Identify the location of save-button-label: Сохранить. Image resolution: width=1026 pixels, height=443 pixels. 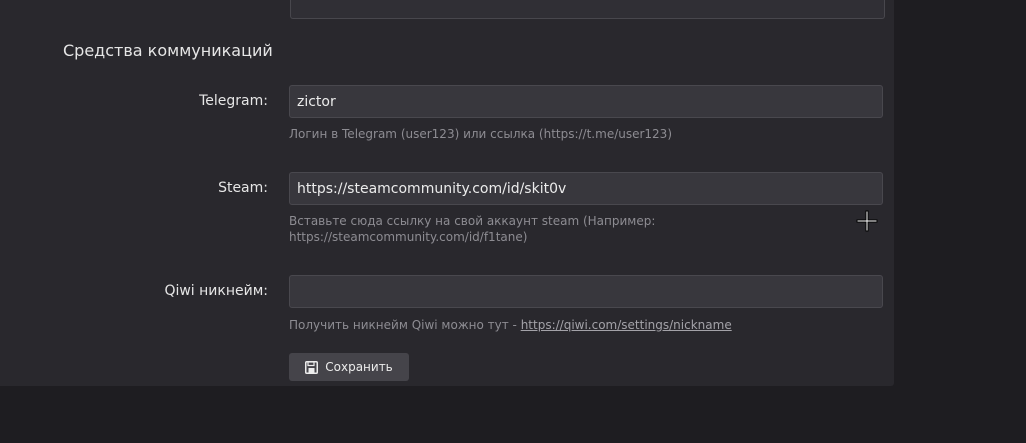
(359, 367).